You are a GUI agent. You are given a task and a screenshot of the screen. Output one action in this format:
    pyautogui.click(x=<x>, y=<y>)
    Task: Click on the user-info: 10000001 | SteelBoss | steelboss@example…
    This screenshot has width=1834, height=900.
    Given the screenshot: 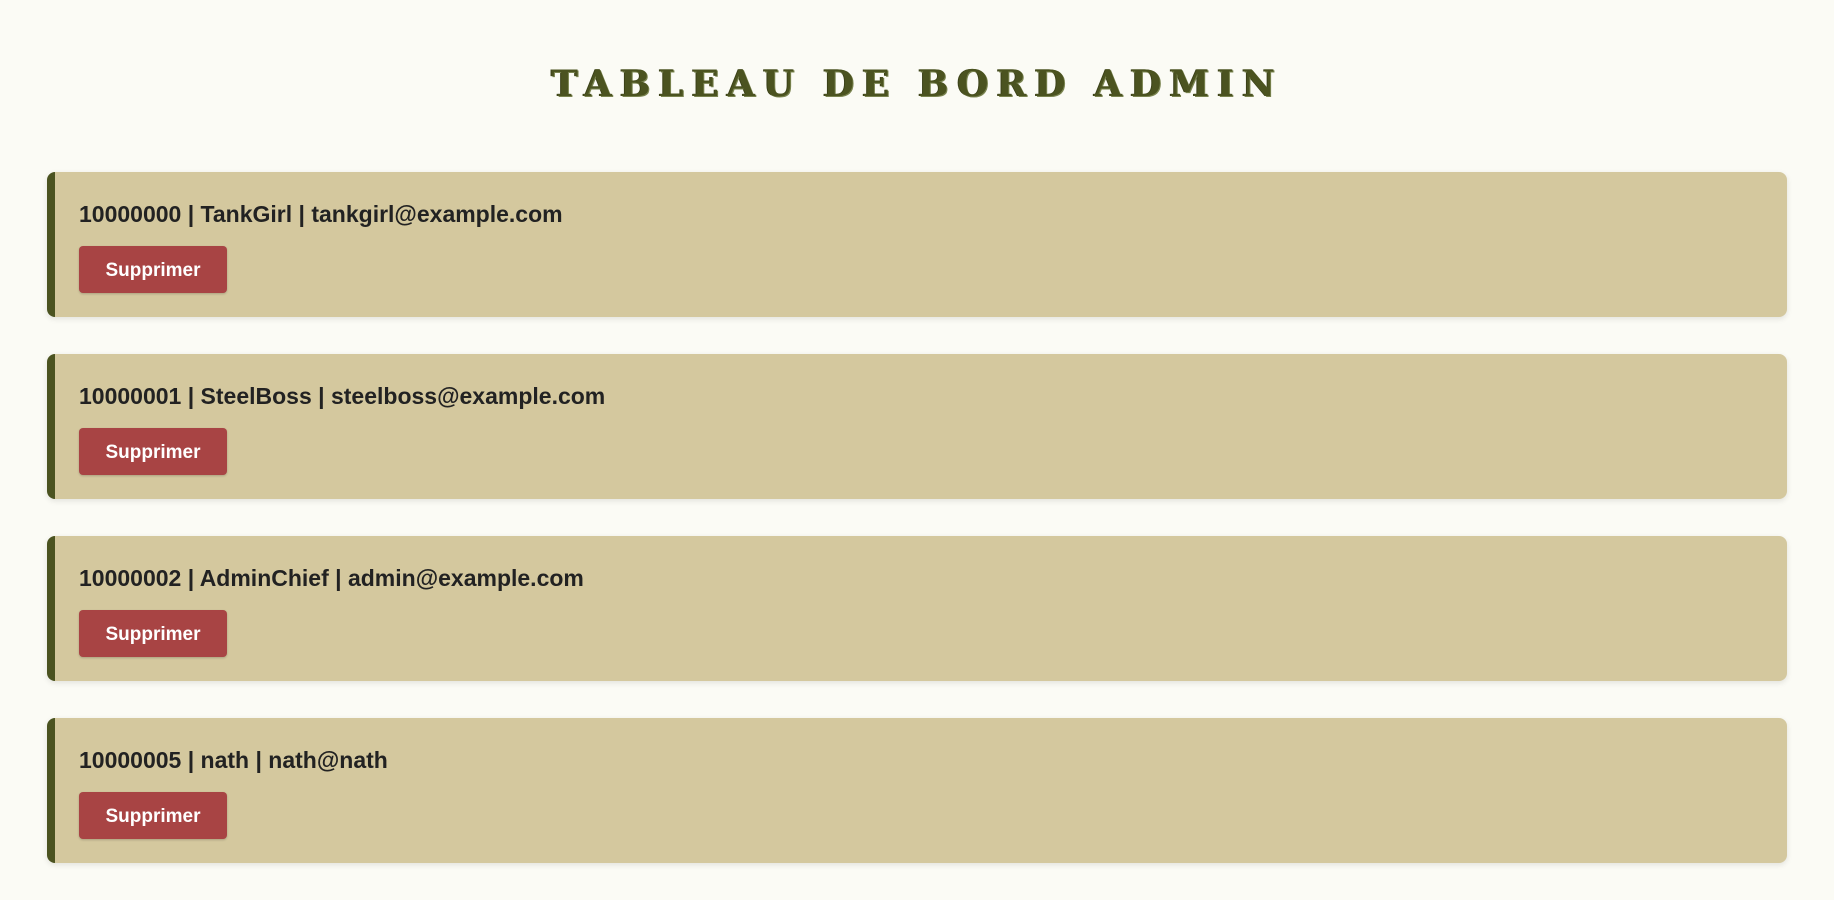 What is the action you would take?
    pyautogui.click(x=342, y=396)
    